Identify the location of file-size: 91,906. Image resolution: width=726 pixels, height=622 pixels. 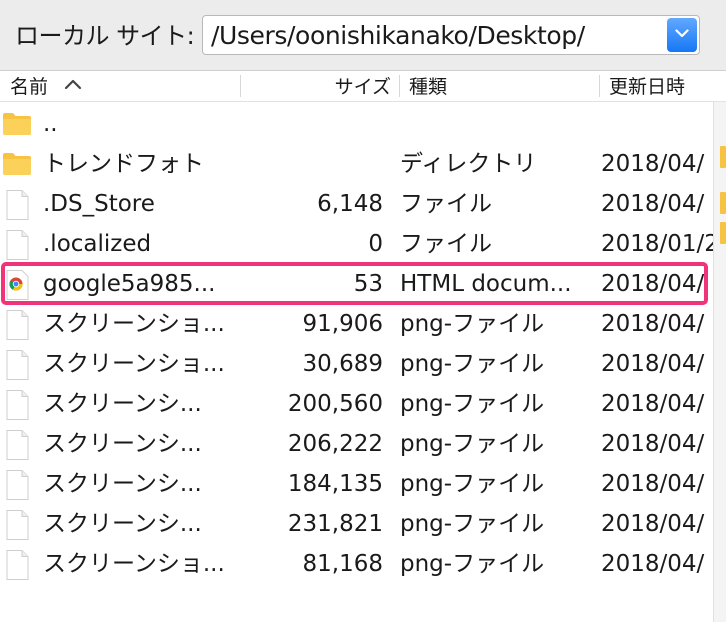
(342, 324).